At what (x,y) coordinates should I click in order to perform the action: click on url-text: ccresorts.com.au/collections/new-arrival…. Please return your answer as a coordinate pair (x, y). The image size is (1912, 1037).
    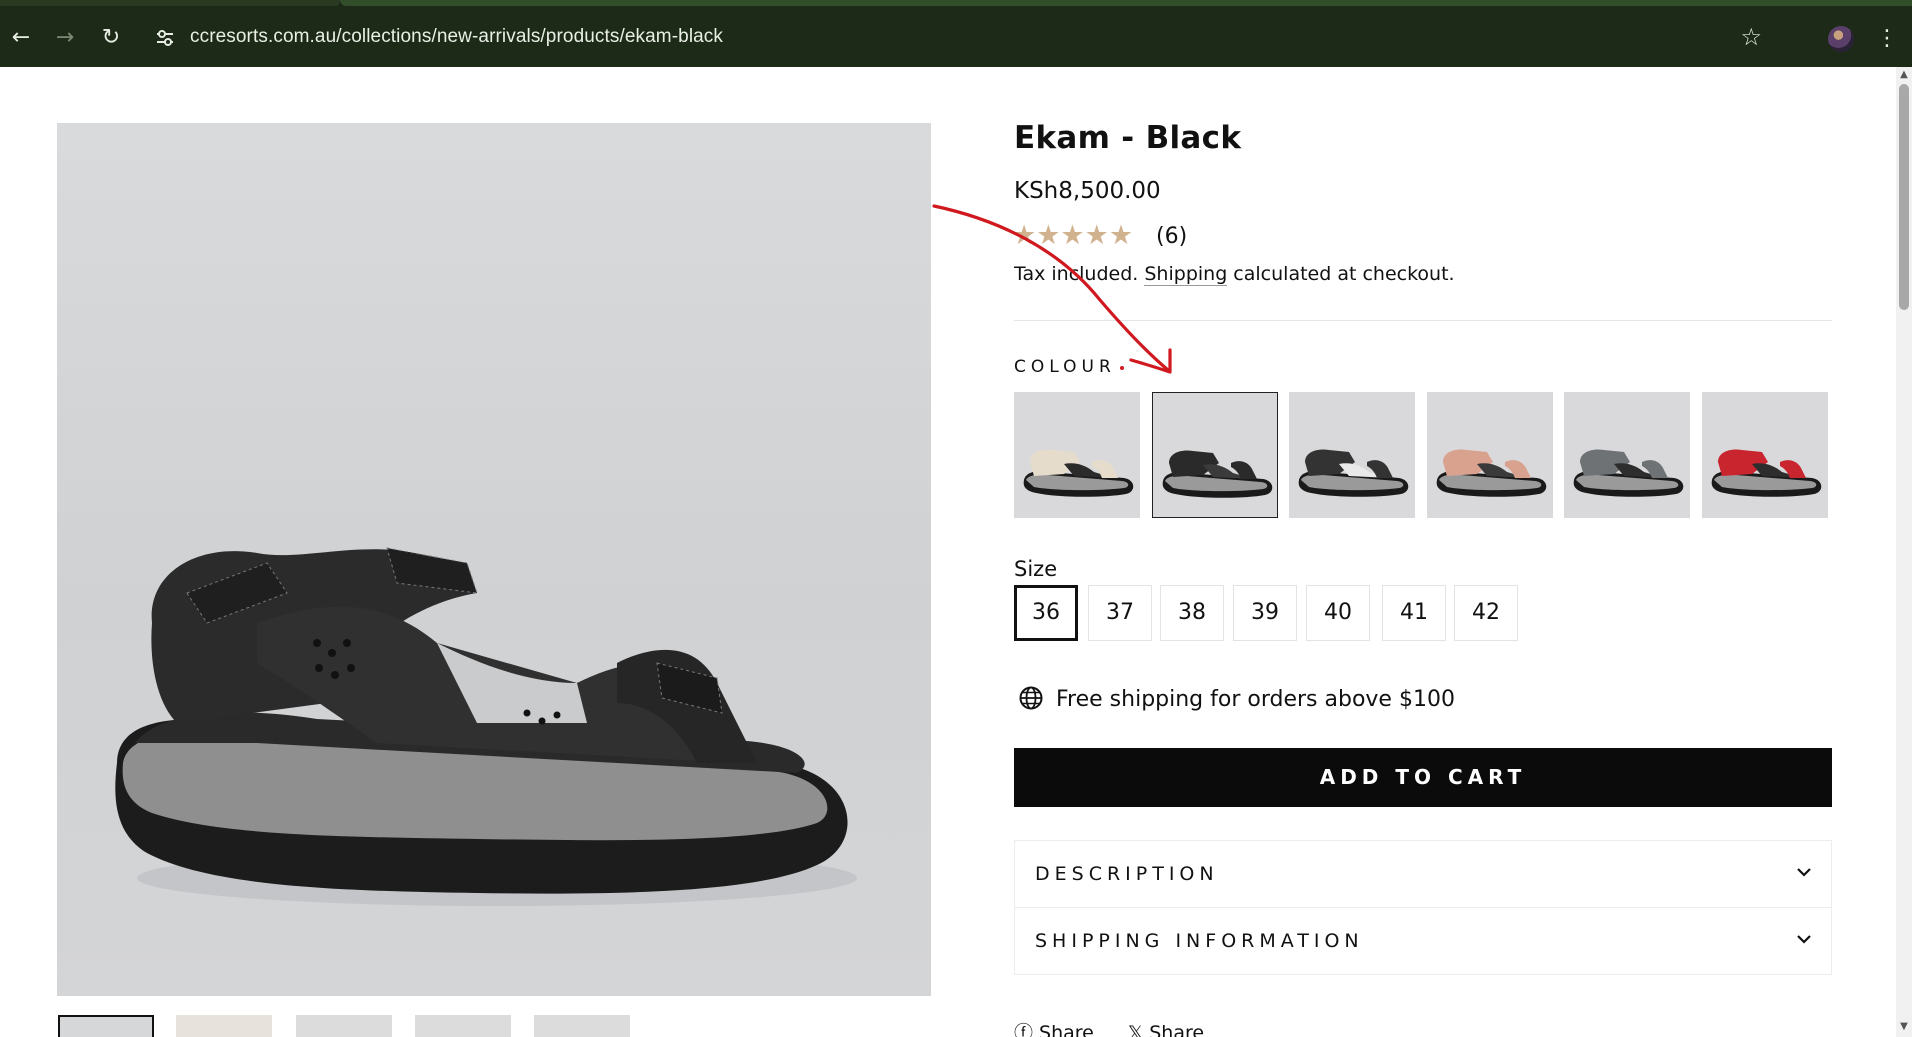
    Looking at the image, I should click on (456, 37).